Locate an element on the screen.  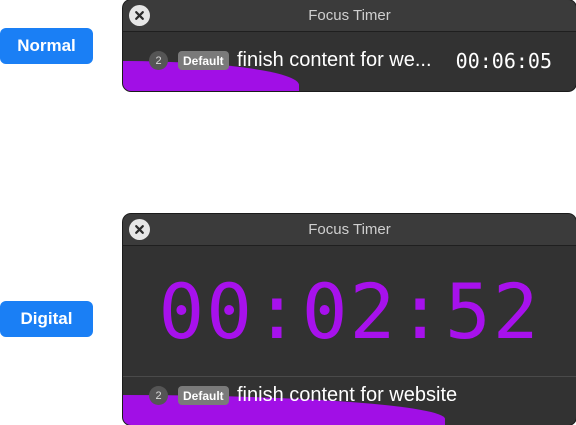
task-row: 2 Default finish content for website is located at coordinates (349, 395).